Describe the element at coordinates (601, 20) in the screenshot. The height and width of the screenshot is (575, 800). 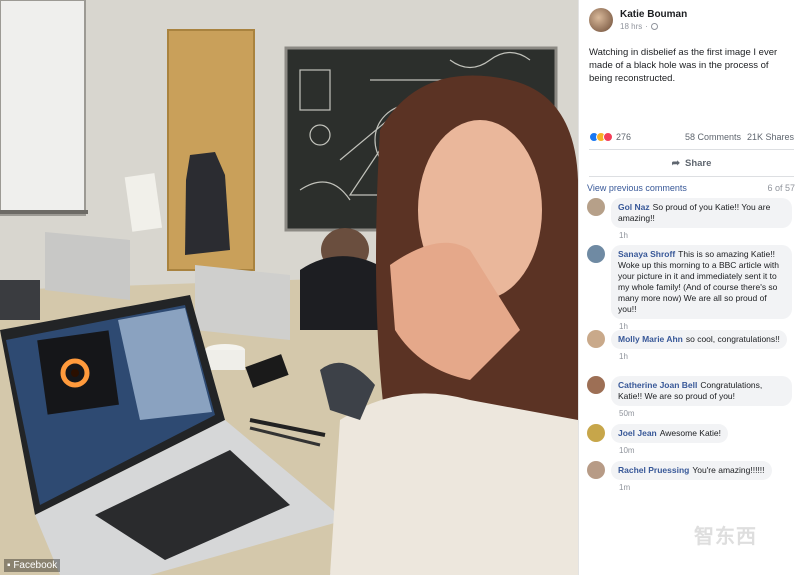
I see `author-avatar` at that location.